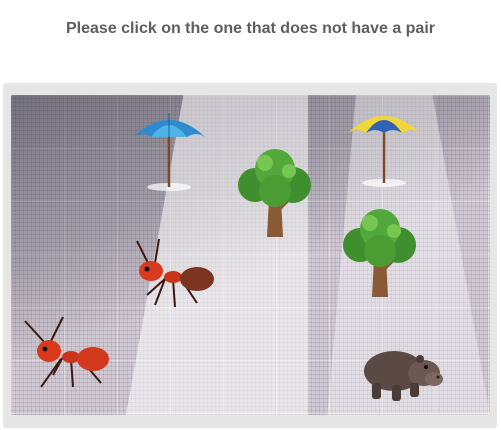 The image size is (501, 430). I want to click on umbrella-blue-icon, so click(169, 150).